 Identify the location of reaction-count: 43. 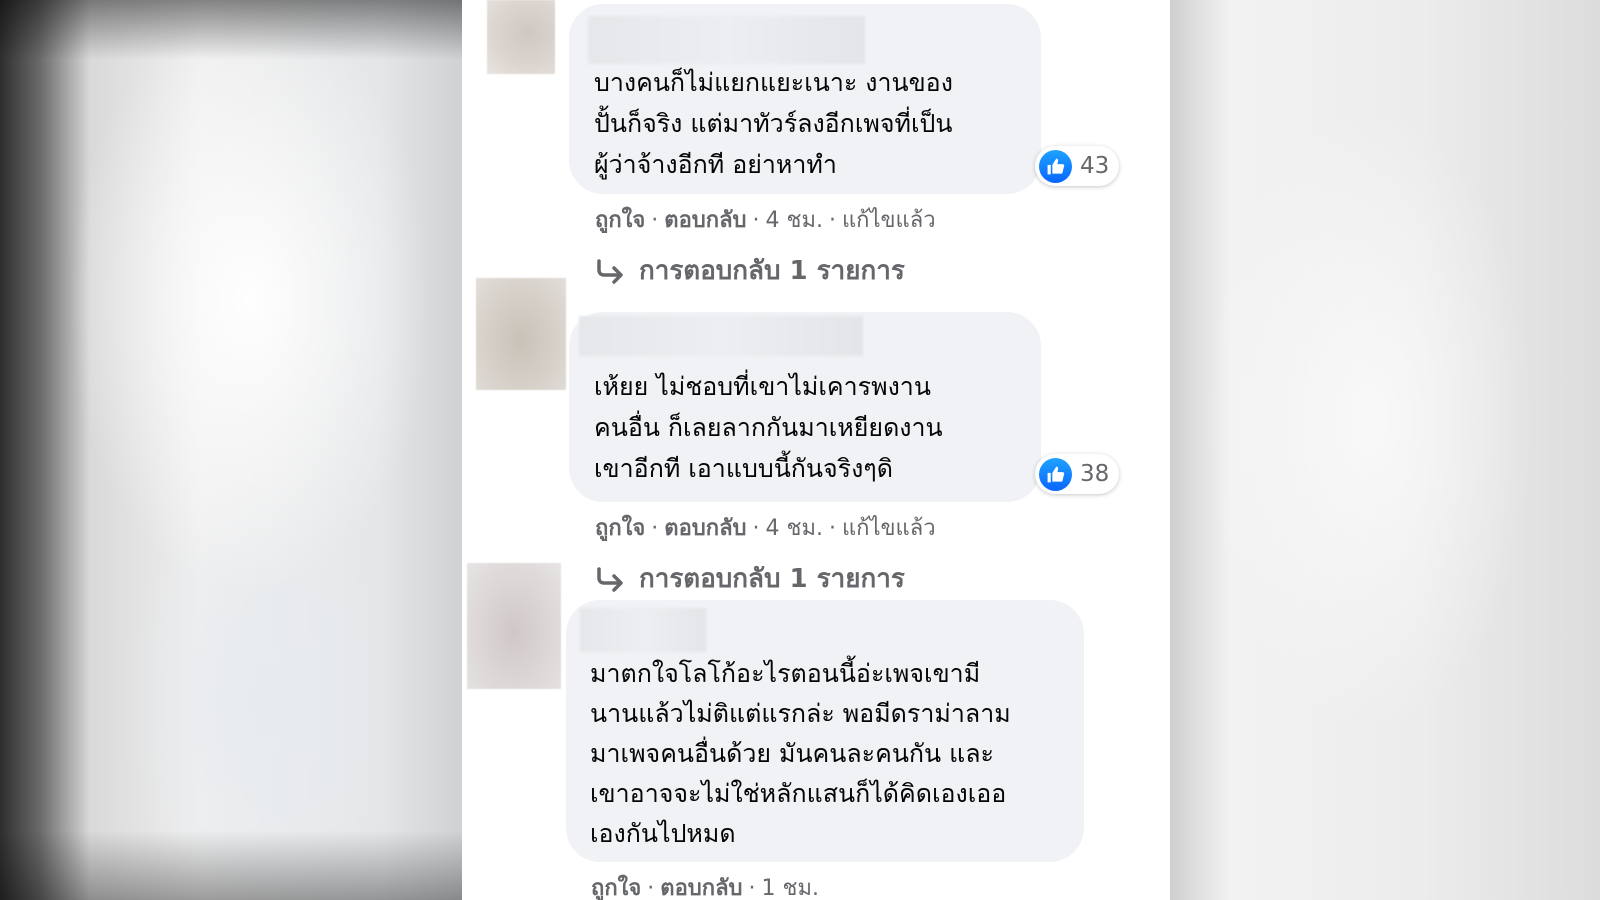
(1095, 166).